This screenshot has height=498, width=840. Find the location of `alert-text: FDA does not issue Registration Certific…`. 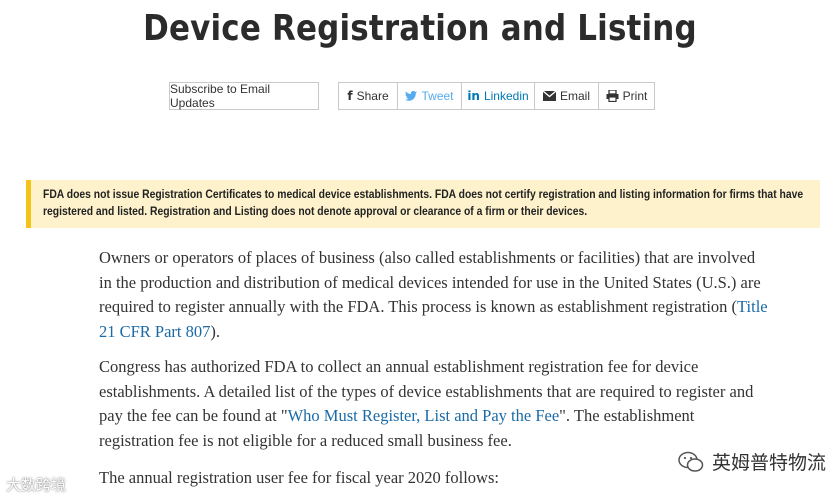

alert-text: FDA does not issue Registration Certific… is located at coordinates (423, 203).